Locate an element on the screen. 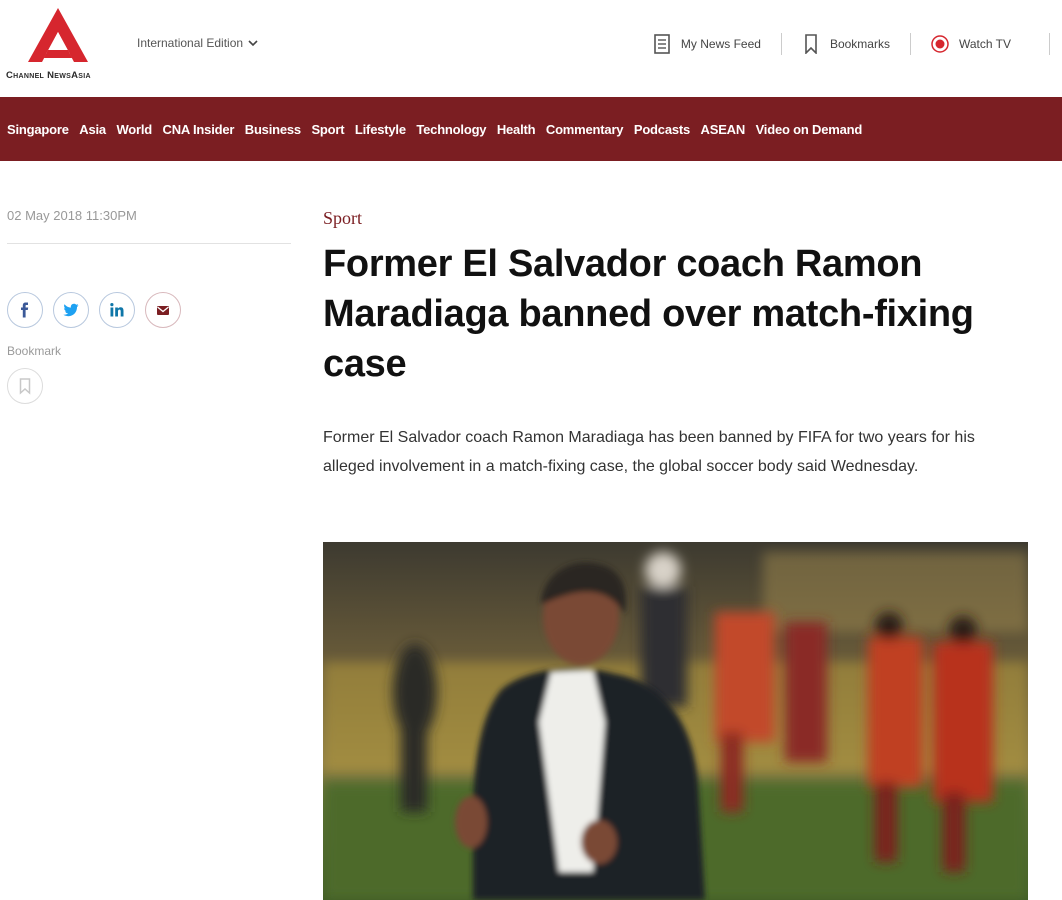 Image resolution: width=1062 pixels, height=900 pixels. bookmarks-label: Bookmarks is located at coordinates (859, 44).